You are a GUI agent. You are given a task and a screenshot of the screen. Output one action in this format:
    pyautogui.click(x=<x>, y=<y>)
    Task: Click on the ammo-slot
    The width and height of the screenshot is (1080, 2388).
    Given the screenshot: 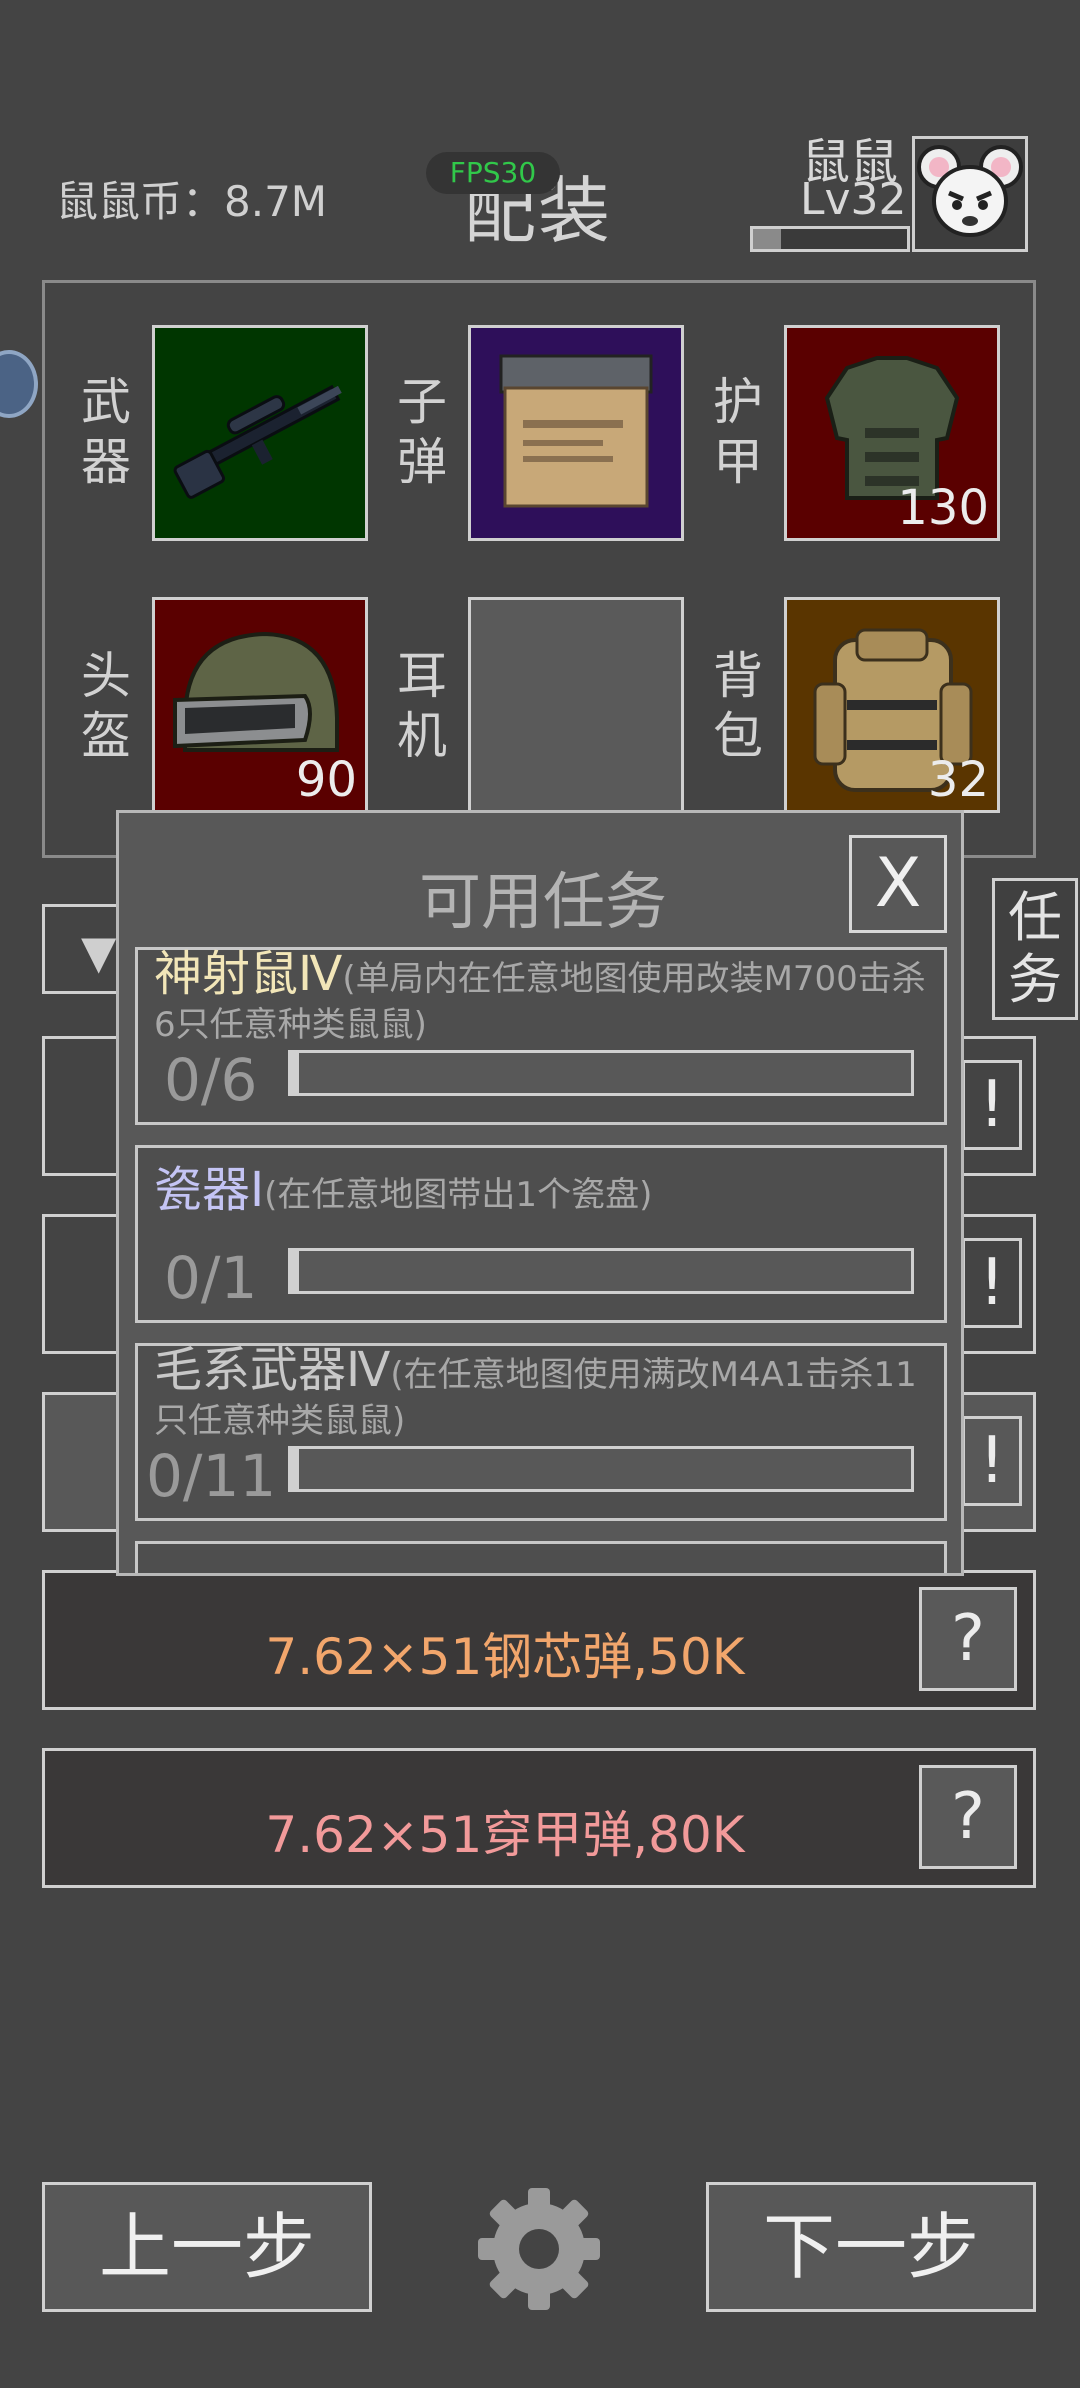 What is the action you would take?
    pyautogui.click(x=576, y=433)
    